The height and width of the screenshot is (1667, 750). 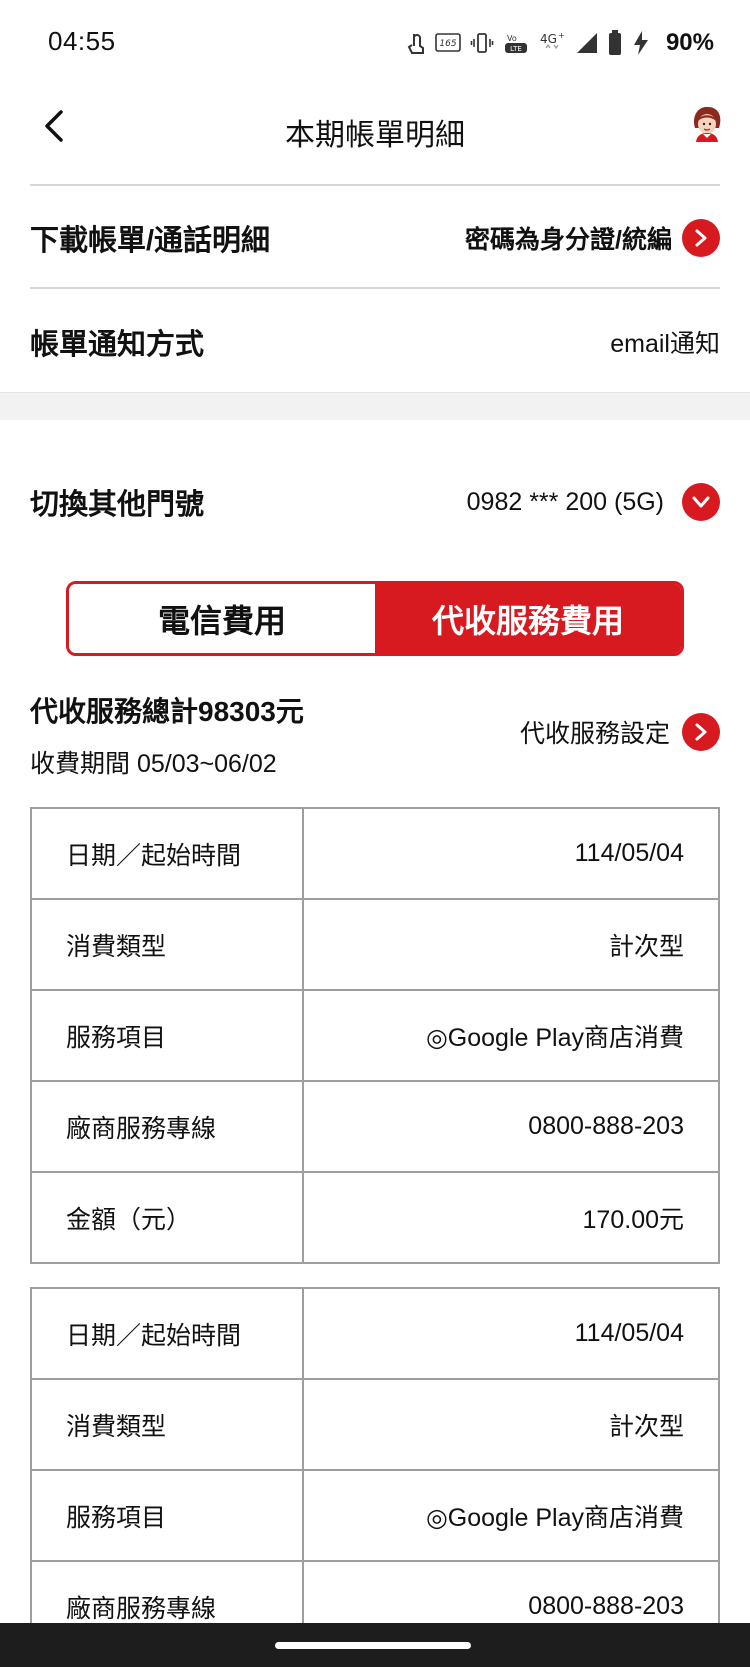 What do you see at coordinates (587, 43) in the screenshot?
I see `signal-icon` at bounding box center [587, 43].